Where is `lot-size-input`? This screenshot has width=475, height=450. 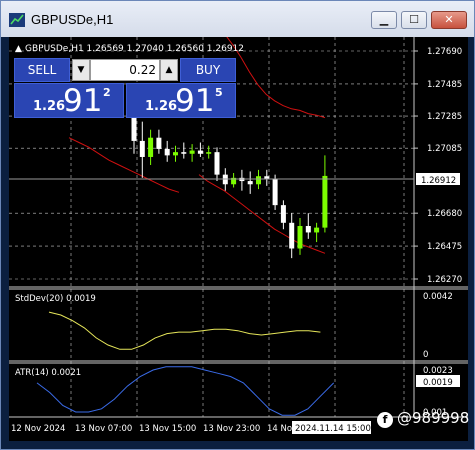 lot-size-input is located at coordinates (125, 70).